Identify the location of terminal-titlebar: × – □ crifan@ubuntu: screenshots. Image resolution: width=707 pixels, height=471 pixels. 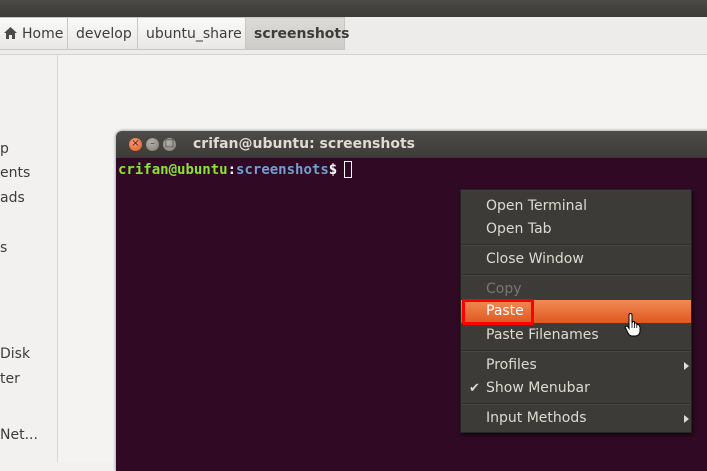
(411, 144).